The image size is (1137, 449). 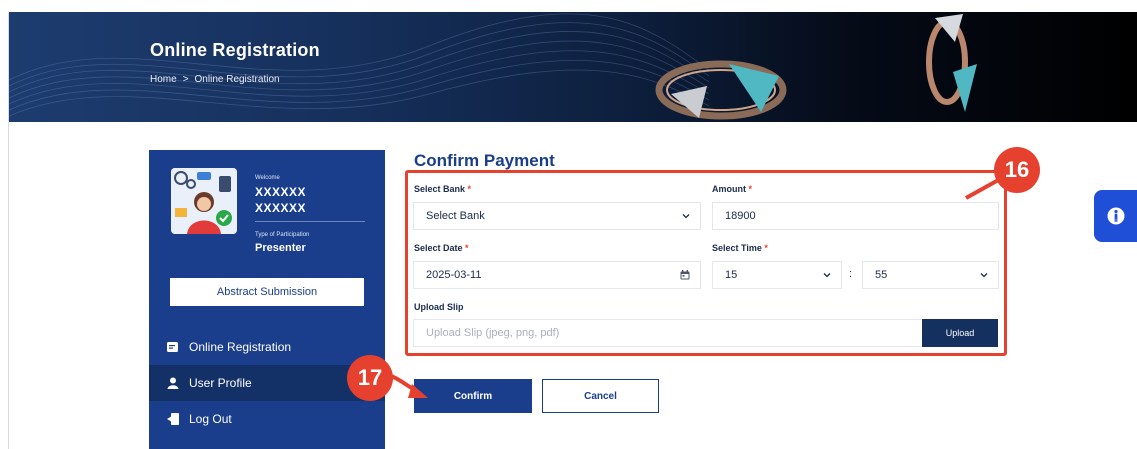 What do you see at coordinates (930, 275) in the screenshot?
I see `minute-select: 55` at bounding box center [930, 275].